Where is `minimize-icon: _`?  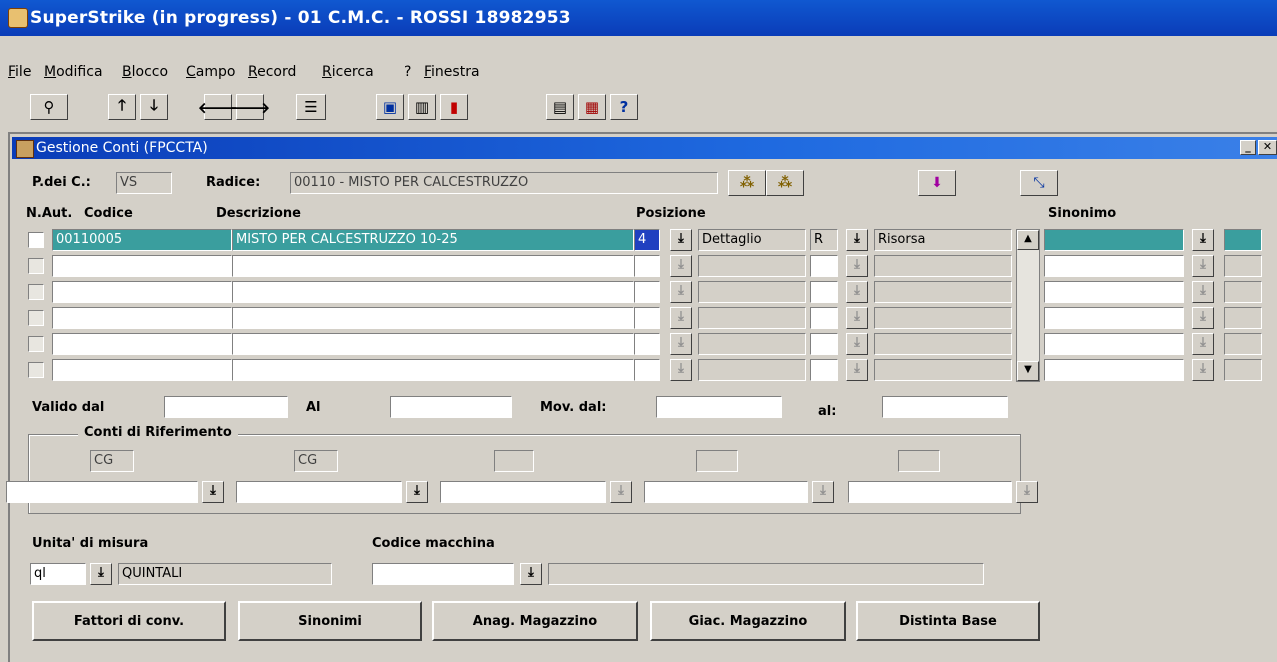 minimize-icon: _ is located at coordinates (1248, 147).